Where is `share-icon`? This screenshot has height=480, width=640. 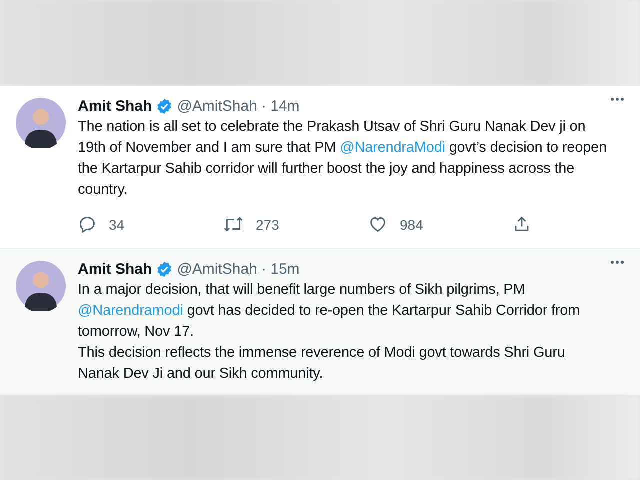
share-icon is located at coordinates (522, 224).